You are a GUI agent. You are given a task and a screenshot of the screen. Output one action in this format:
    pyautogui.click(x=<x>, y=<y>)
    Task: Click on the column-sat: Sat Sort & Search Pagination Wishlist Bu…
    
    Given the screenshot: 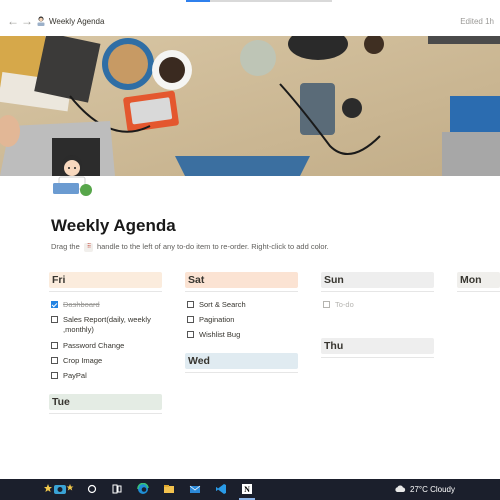 What is the action you would take?
    pyautogui.click(x=241, y=308)
    